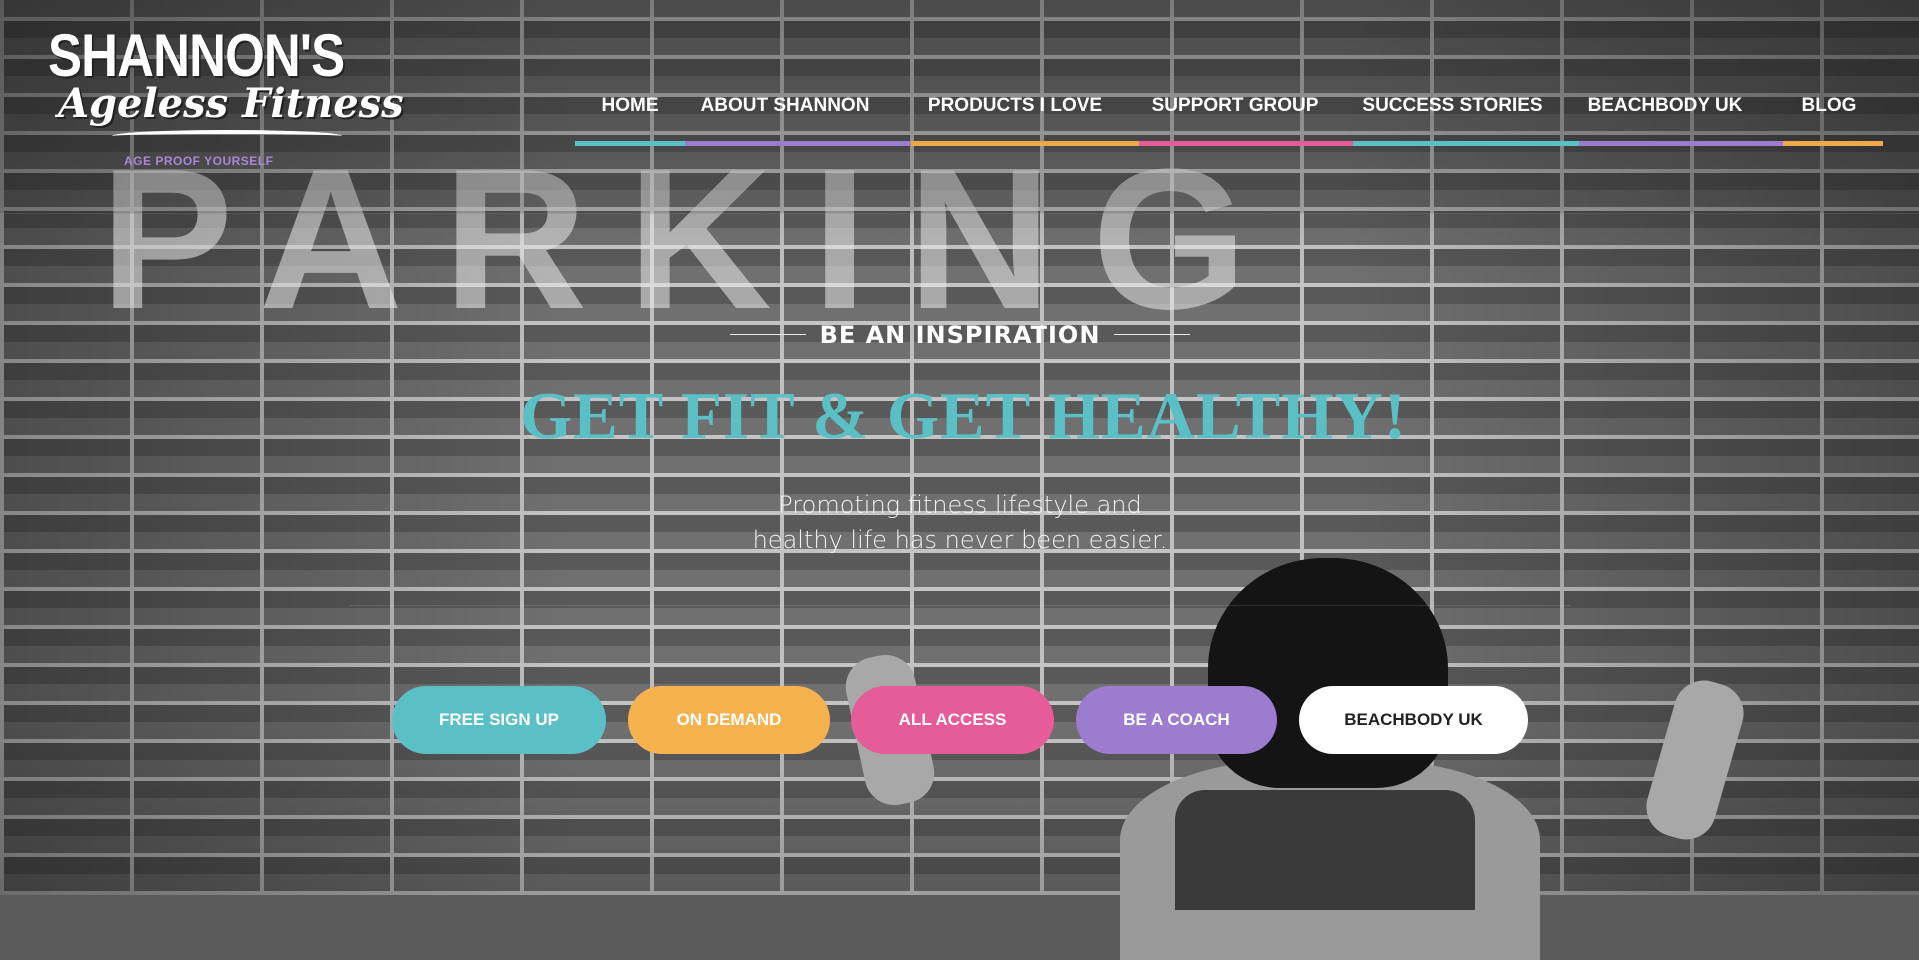 The height and width of the screenshot is (960, 1919). What do you see at coordinates (952, 720) in the screenshot?
I see `all-access-button: ALL ACCESS` at bounding box center [952, 720].